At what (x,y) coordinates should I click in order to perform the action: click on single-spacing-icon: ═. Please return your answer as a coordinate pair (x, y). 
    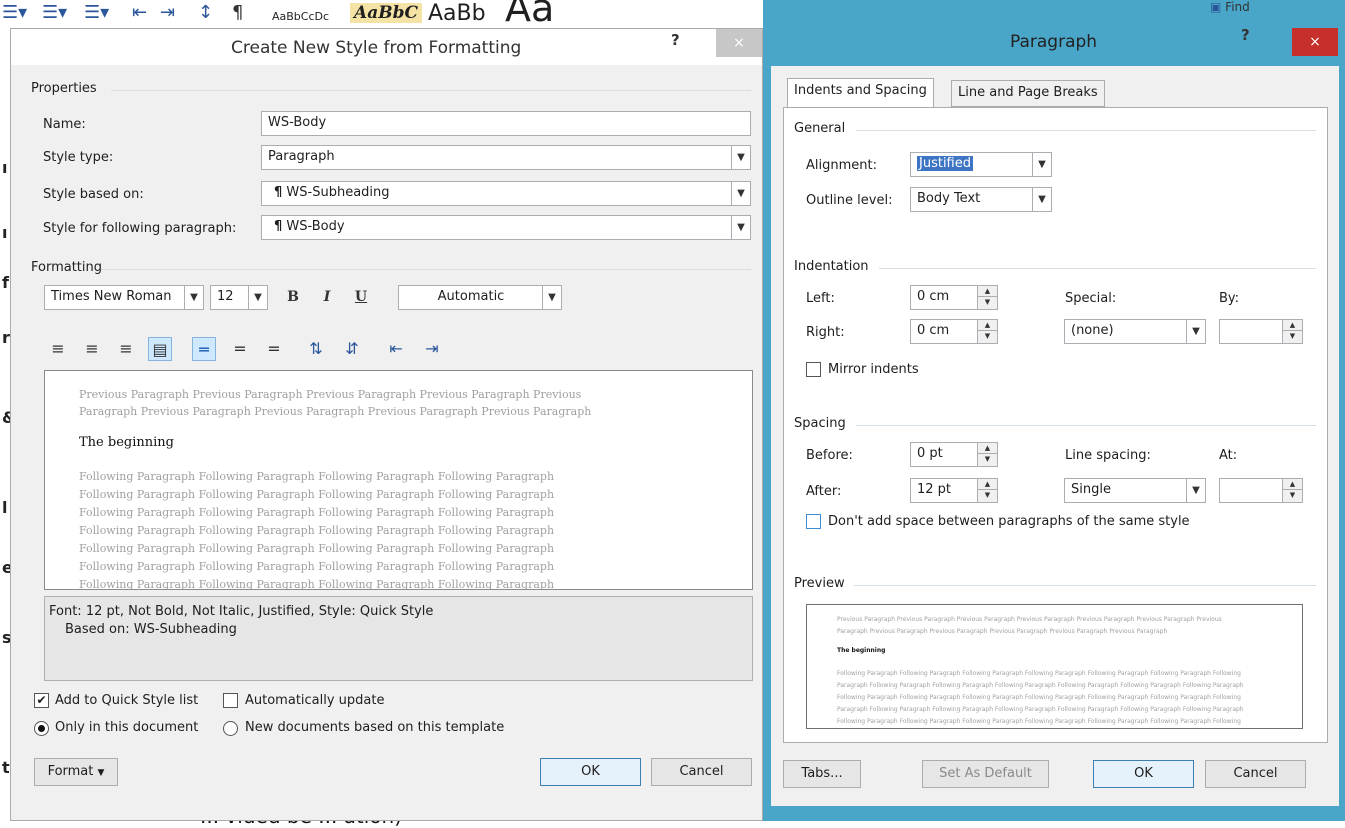
    Looking at the image, I should click on (204, 349).